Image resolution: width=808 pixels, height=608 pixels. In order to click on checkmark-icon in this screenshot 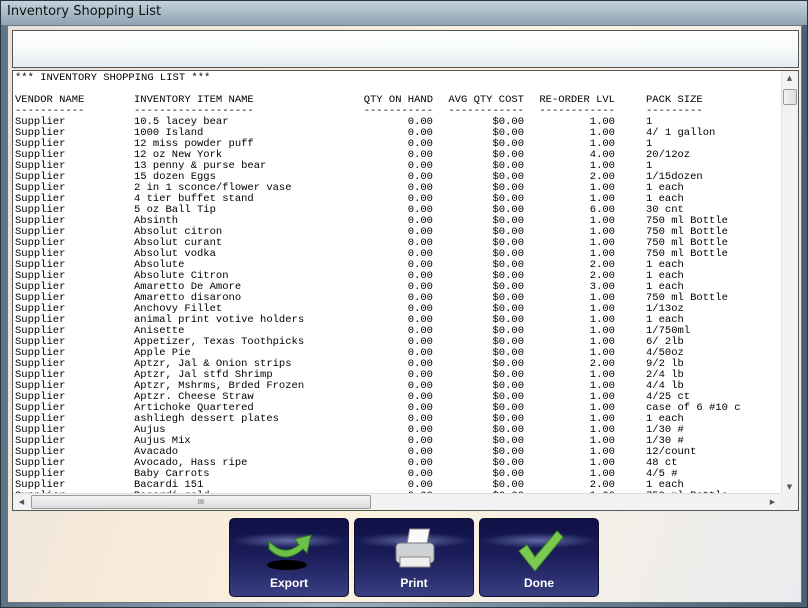, I will do `click(541, 551)`.